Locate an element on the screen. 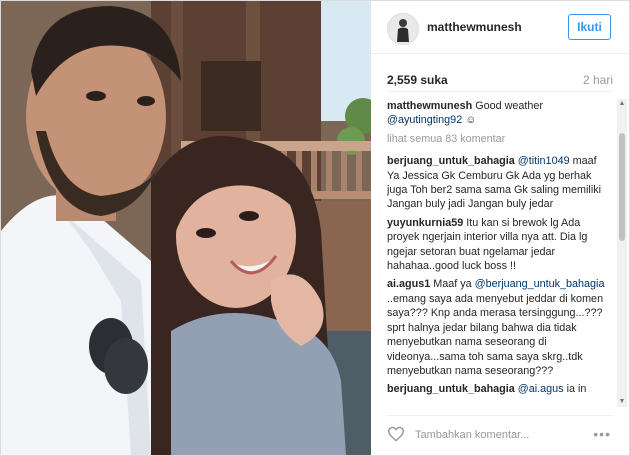 The width and height of the screenshot is (630, 456). post-meta: 2,559 suka 2 hari is located at coordinates (500, 79).